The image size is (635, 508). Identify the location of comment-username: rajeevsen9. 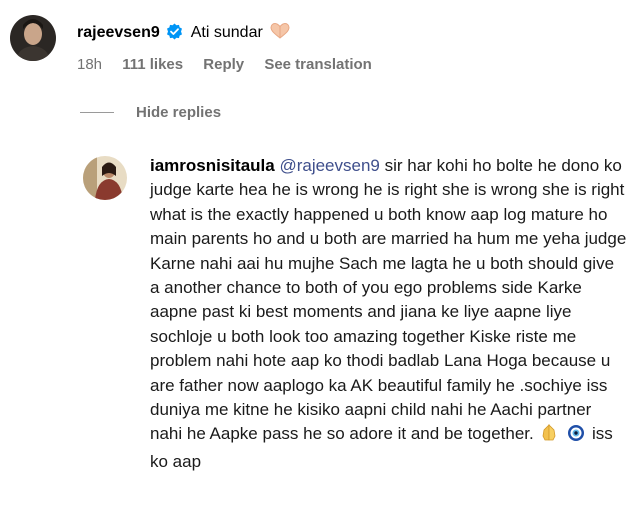
(118, 32).